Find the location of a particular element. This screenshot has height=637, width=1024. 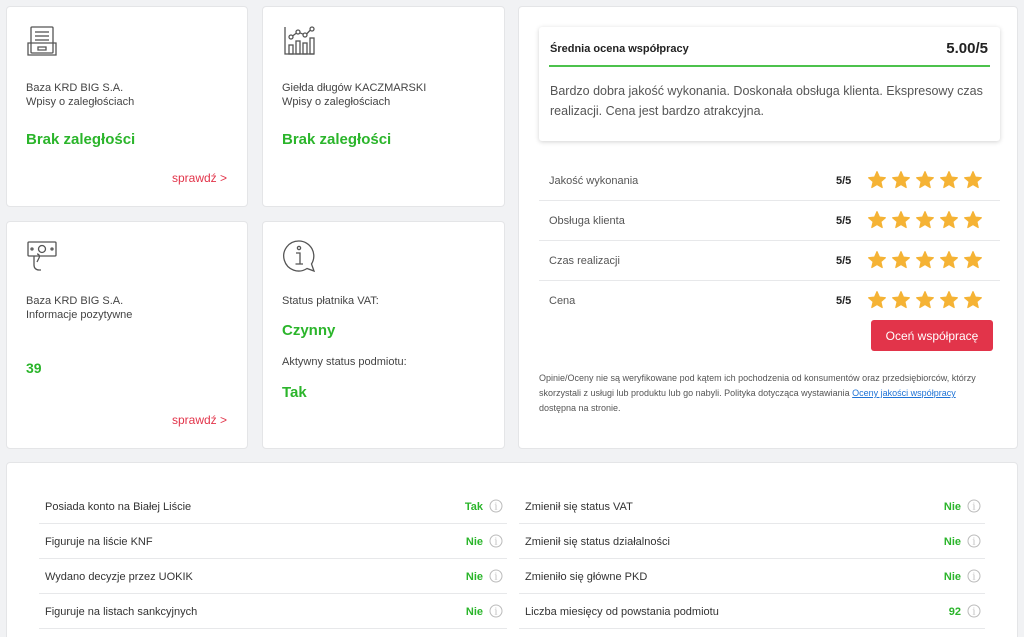

check-label: Zmieniło się główne PKD is located at coordinates (586, 577).